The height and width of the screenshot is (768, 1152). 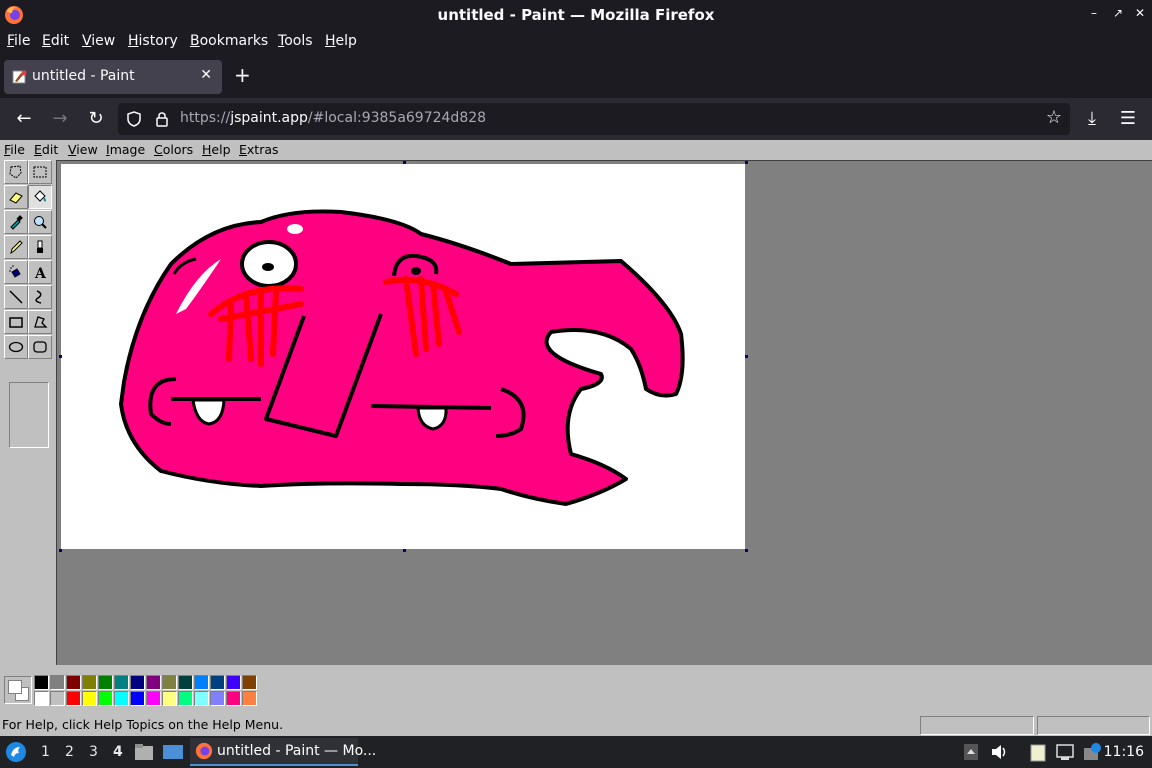 What do you see at coordinates (1065, 752) in the screenshot?
I see `network-icon` at bounding box center [1065, 752].